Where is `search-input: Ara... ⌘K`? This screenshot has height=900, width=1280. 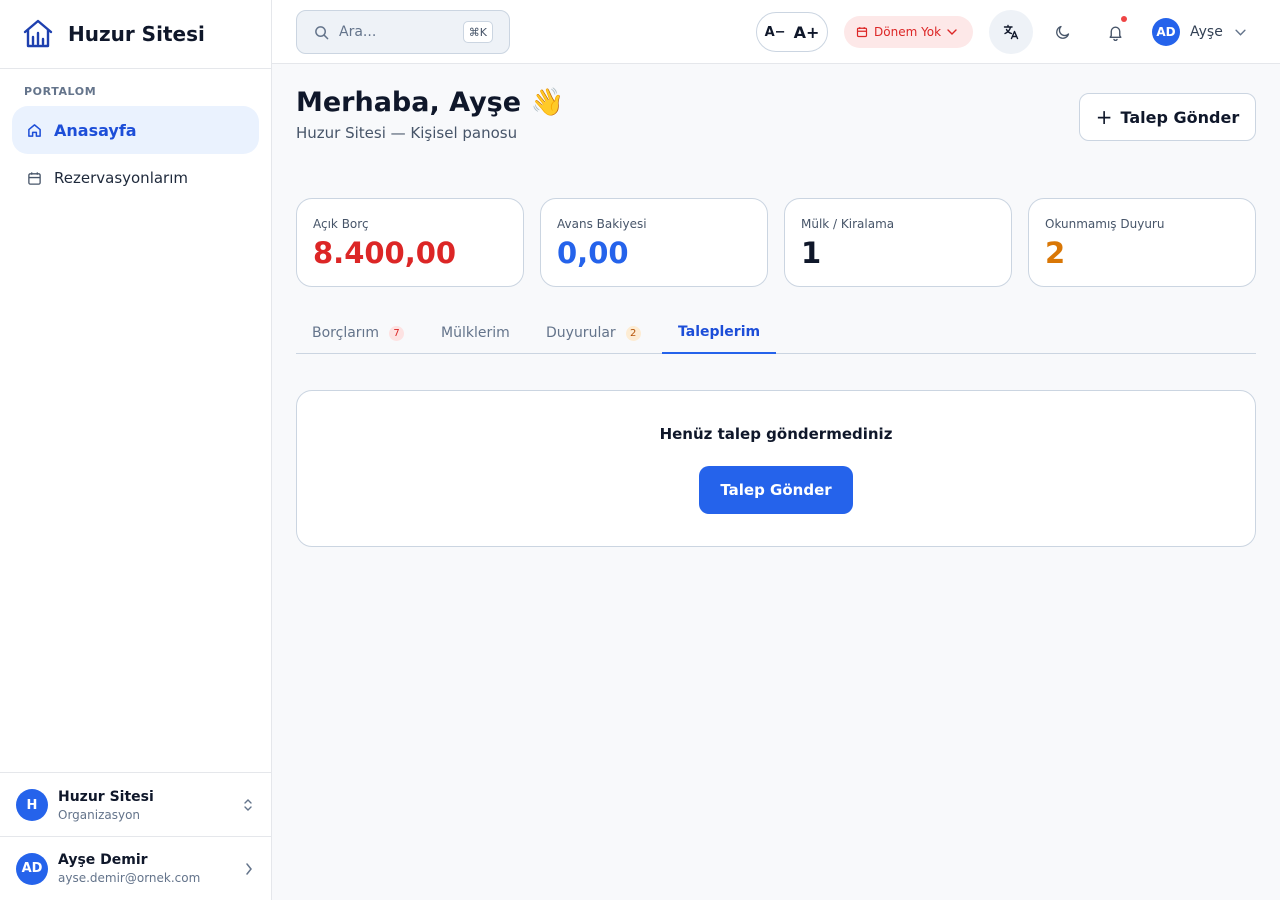 search-input: Ara... ⌘K is located at coordinates (403, 32).